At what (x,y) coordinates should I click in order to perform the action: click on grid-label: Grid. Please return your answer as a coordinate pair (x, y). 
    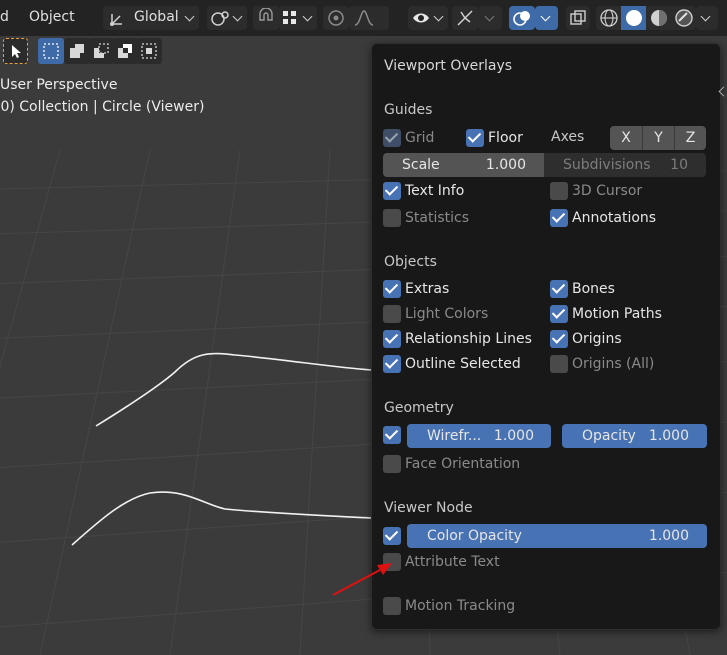
    Looking at the image, I should click on (420, 138).